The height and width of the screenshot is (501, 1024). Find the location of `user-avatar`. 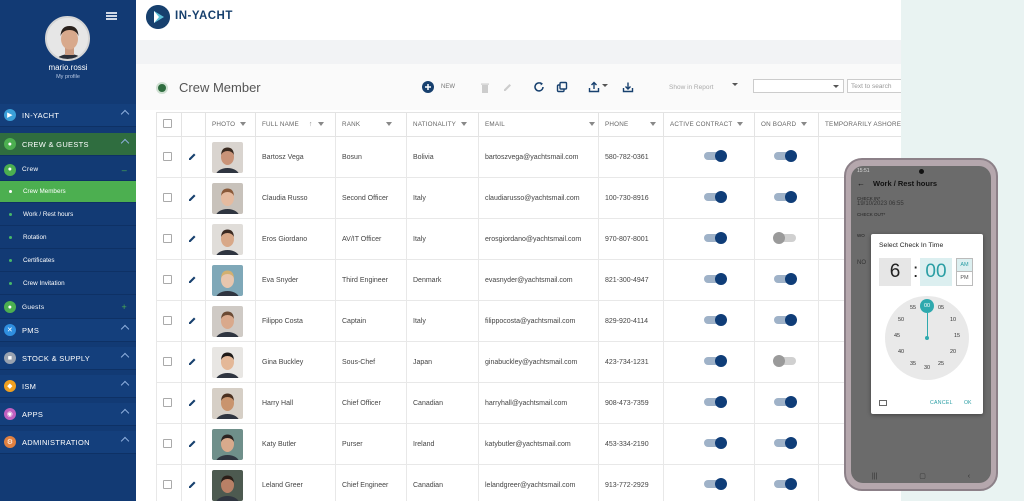

user-avatar is located at coordinates (67, 38).